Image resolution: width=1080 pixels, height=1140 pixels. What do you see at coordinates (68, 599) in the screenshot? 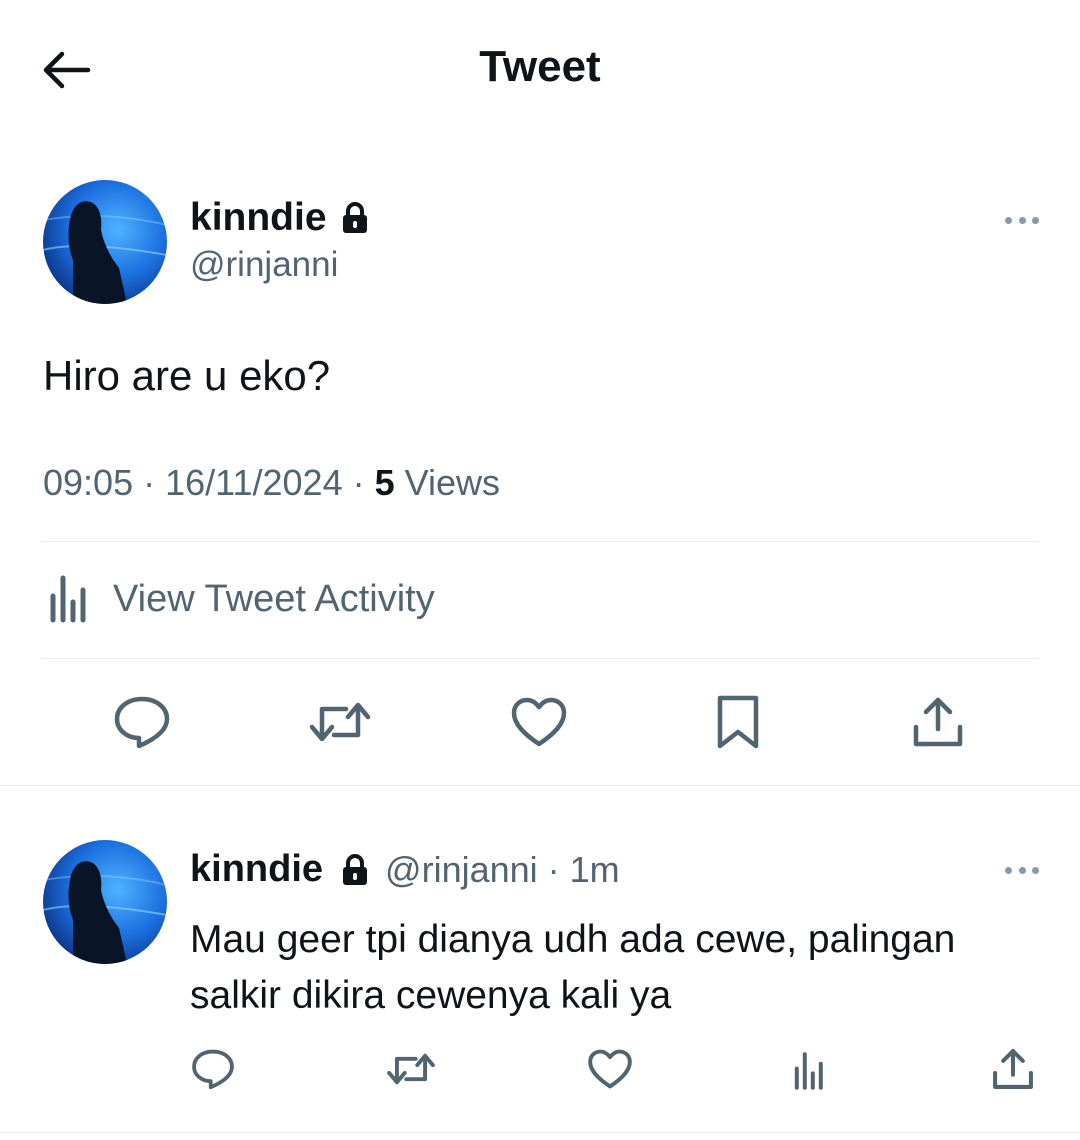
I see `analytics-icon` at bounding box center [68, 599].